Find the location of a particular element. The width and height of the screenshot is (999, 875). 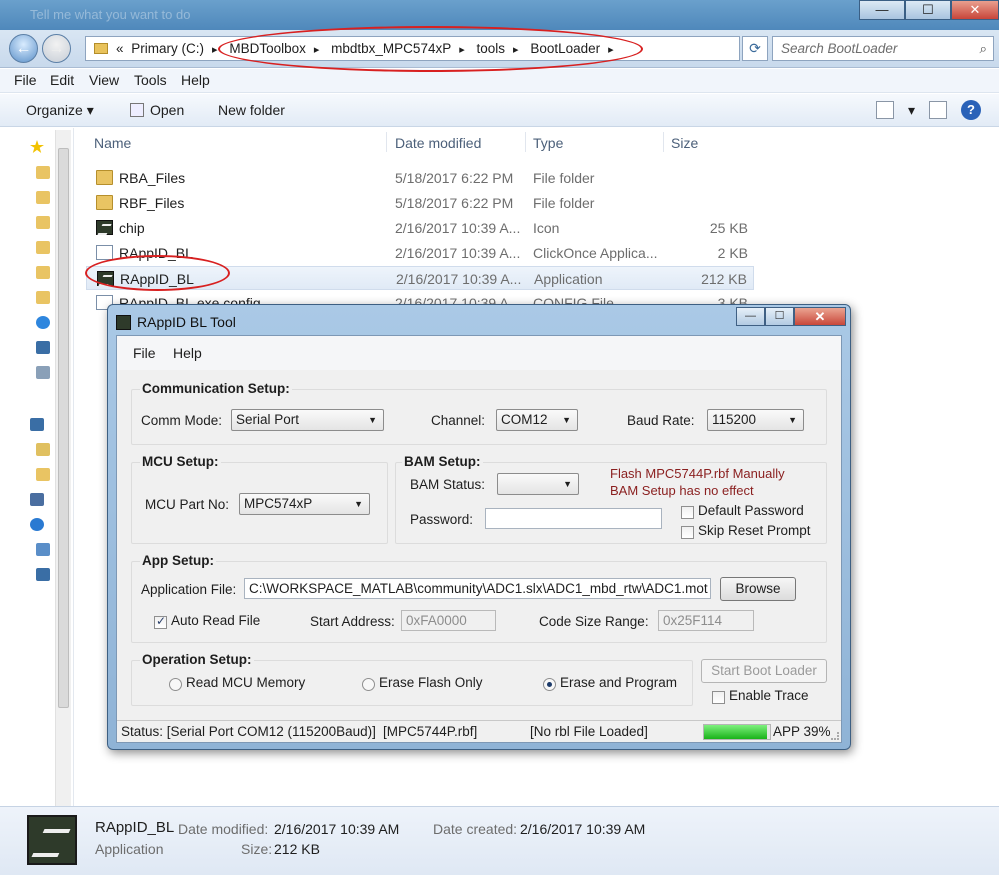

menu-tools: Tools is located at coordinates (150, 80).